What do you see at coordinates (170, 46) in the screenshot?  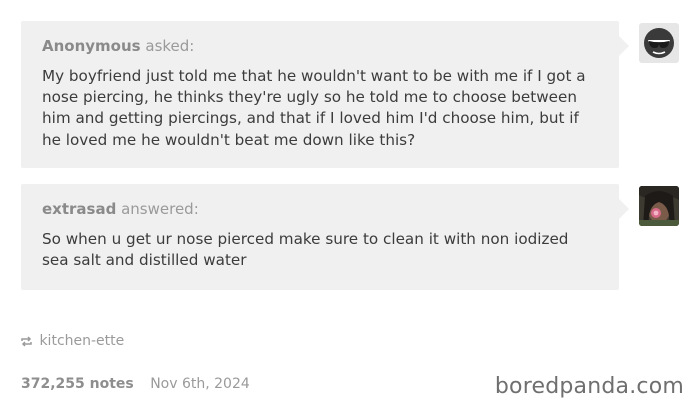 I see `asked-label: asked:` at bounding box center [170, 46].